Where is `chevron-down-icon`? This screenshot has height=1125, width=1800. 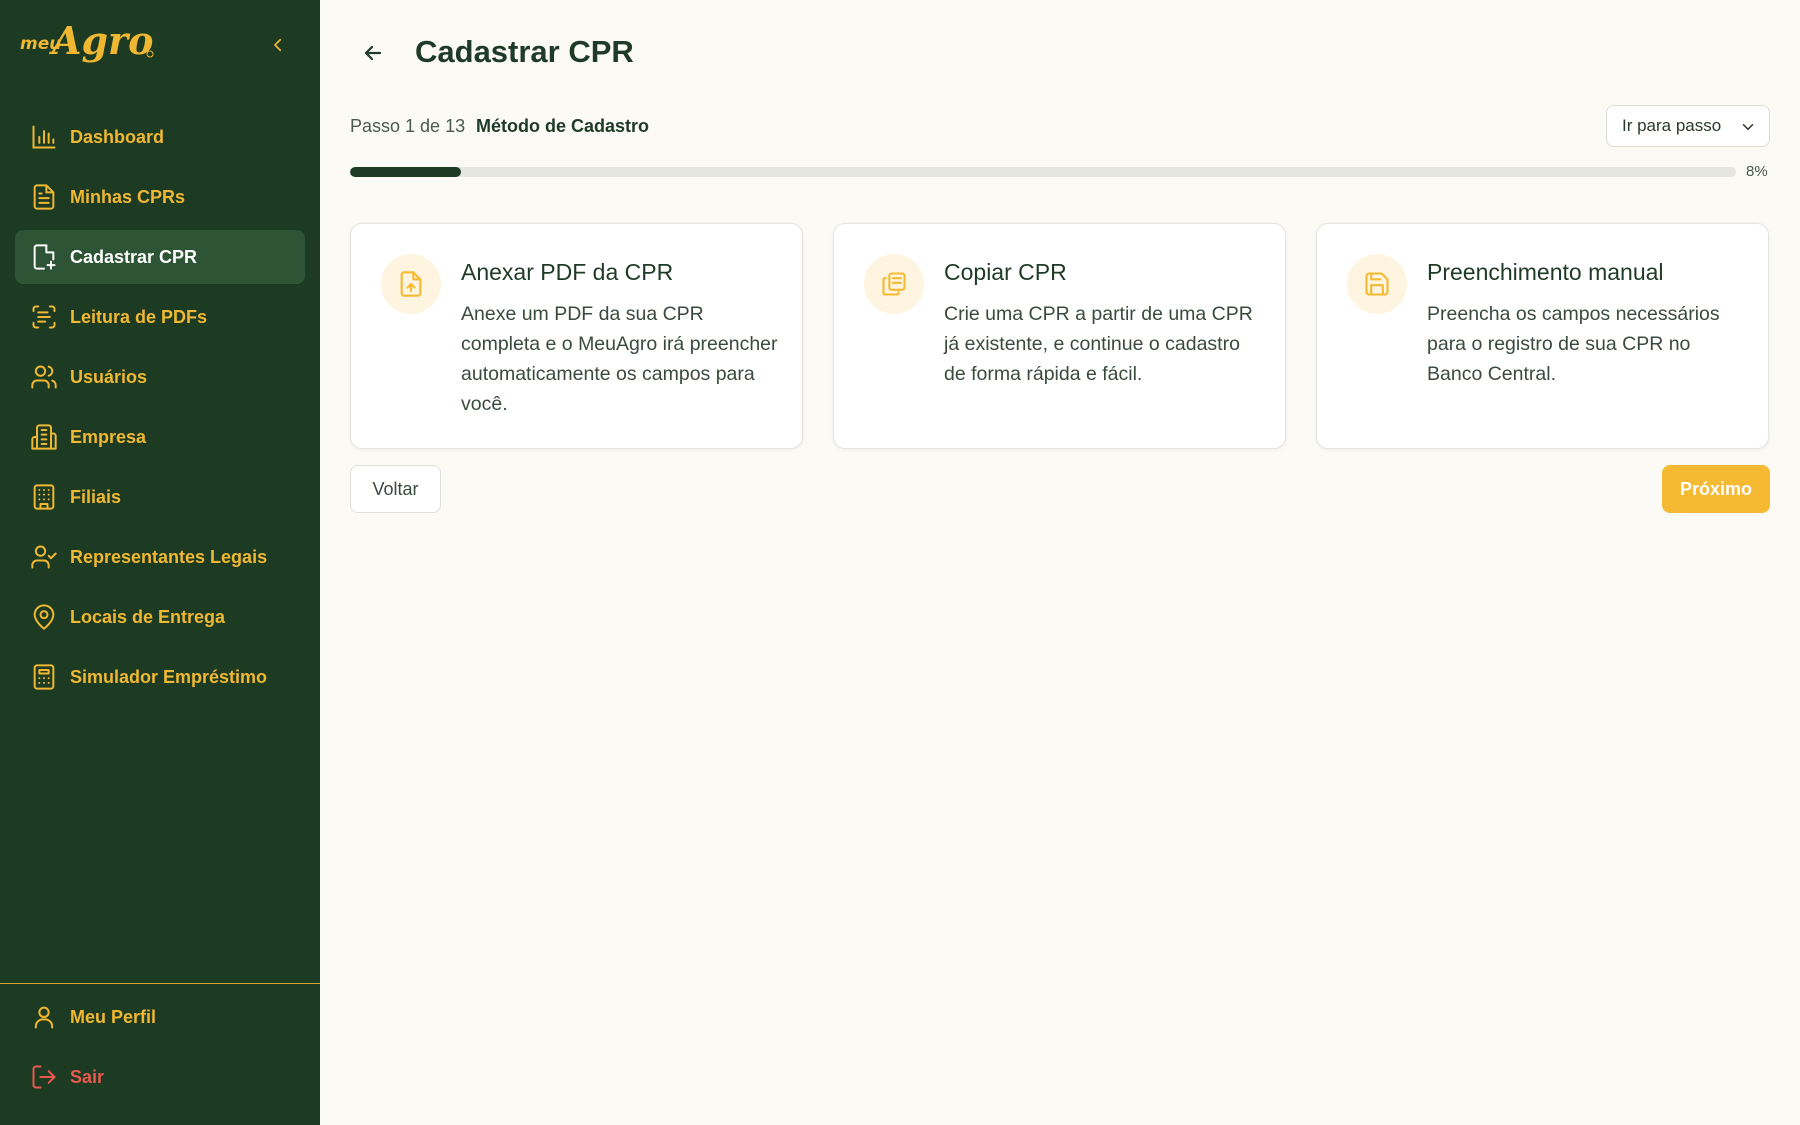
chevron-down-icon is located at coordinates (1748, 127).